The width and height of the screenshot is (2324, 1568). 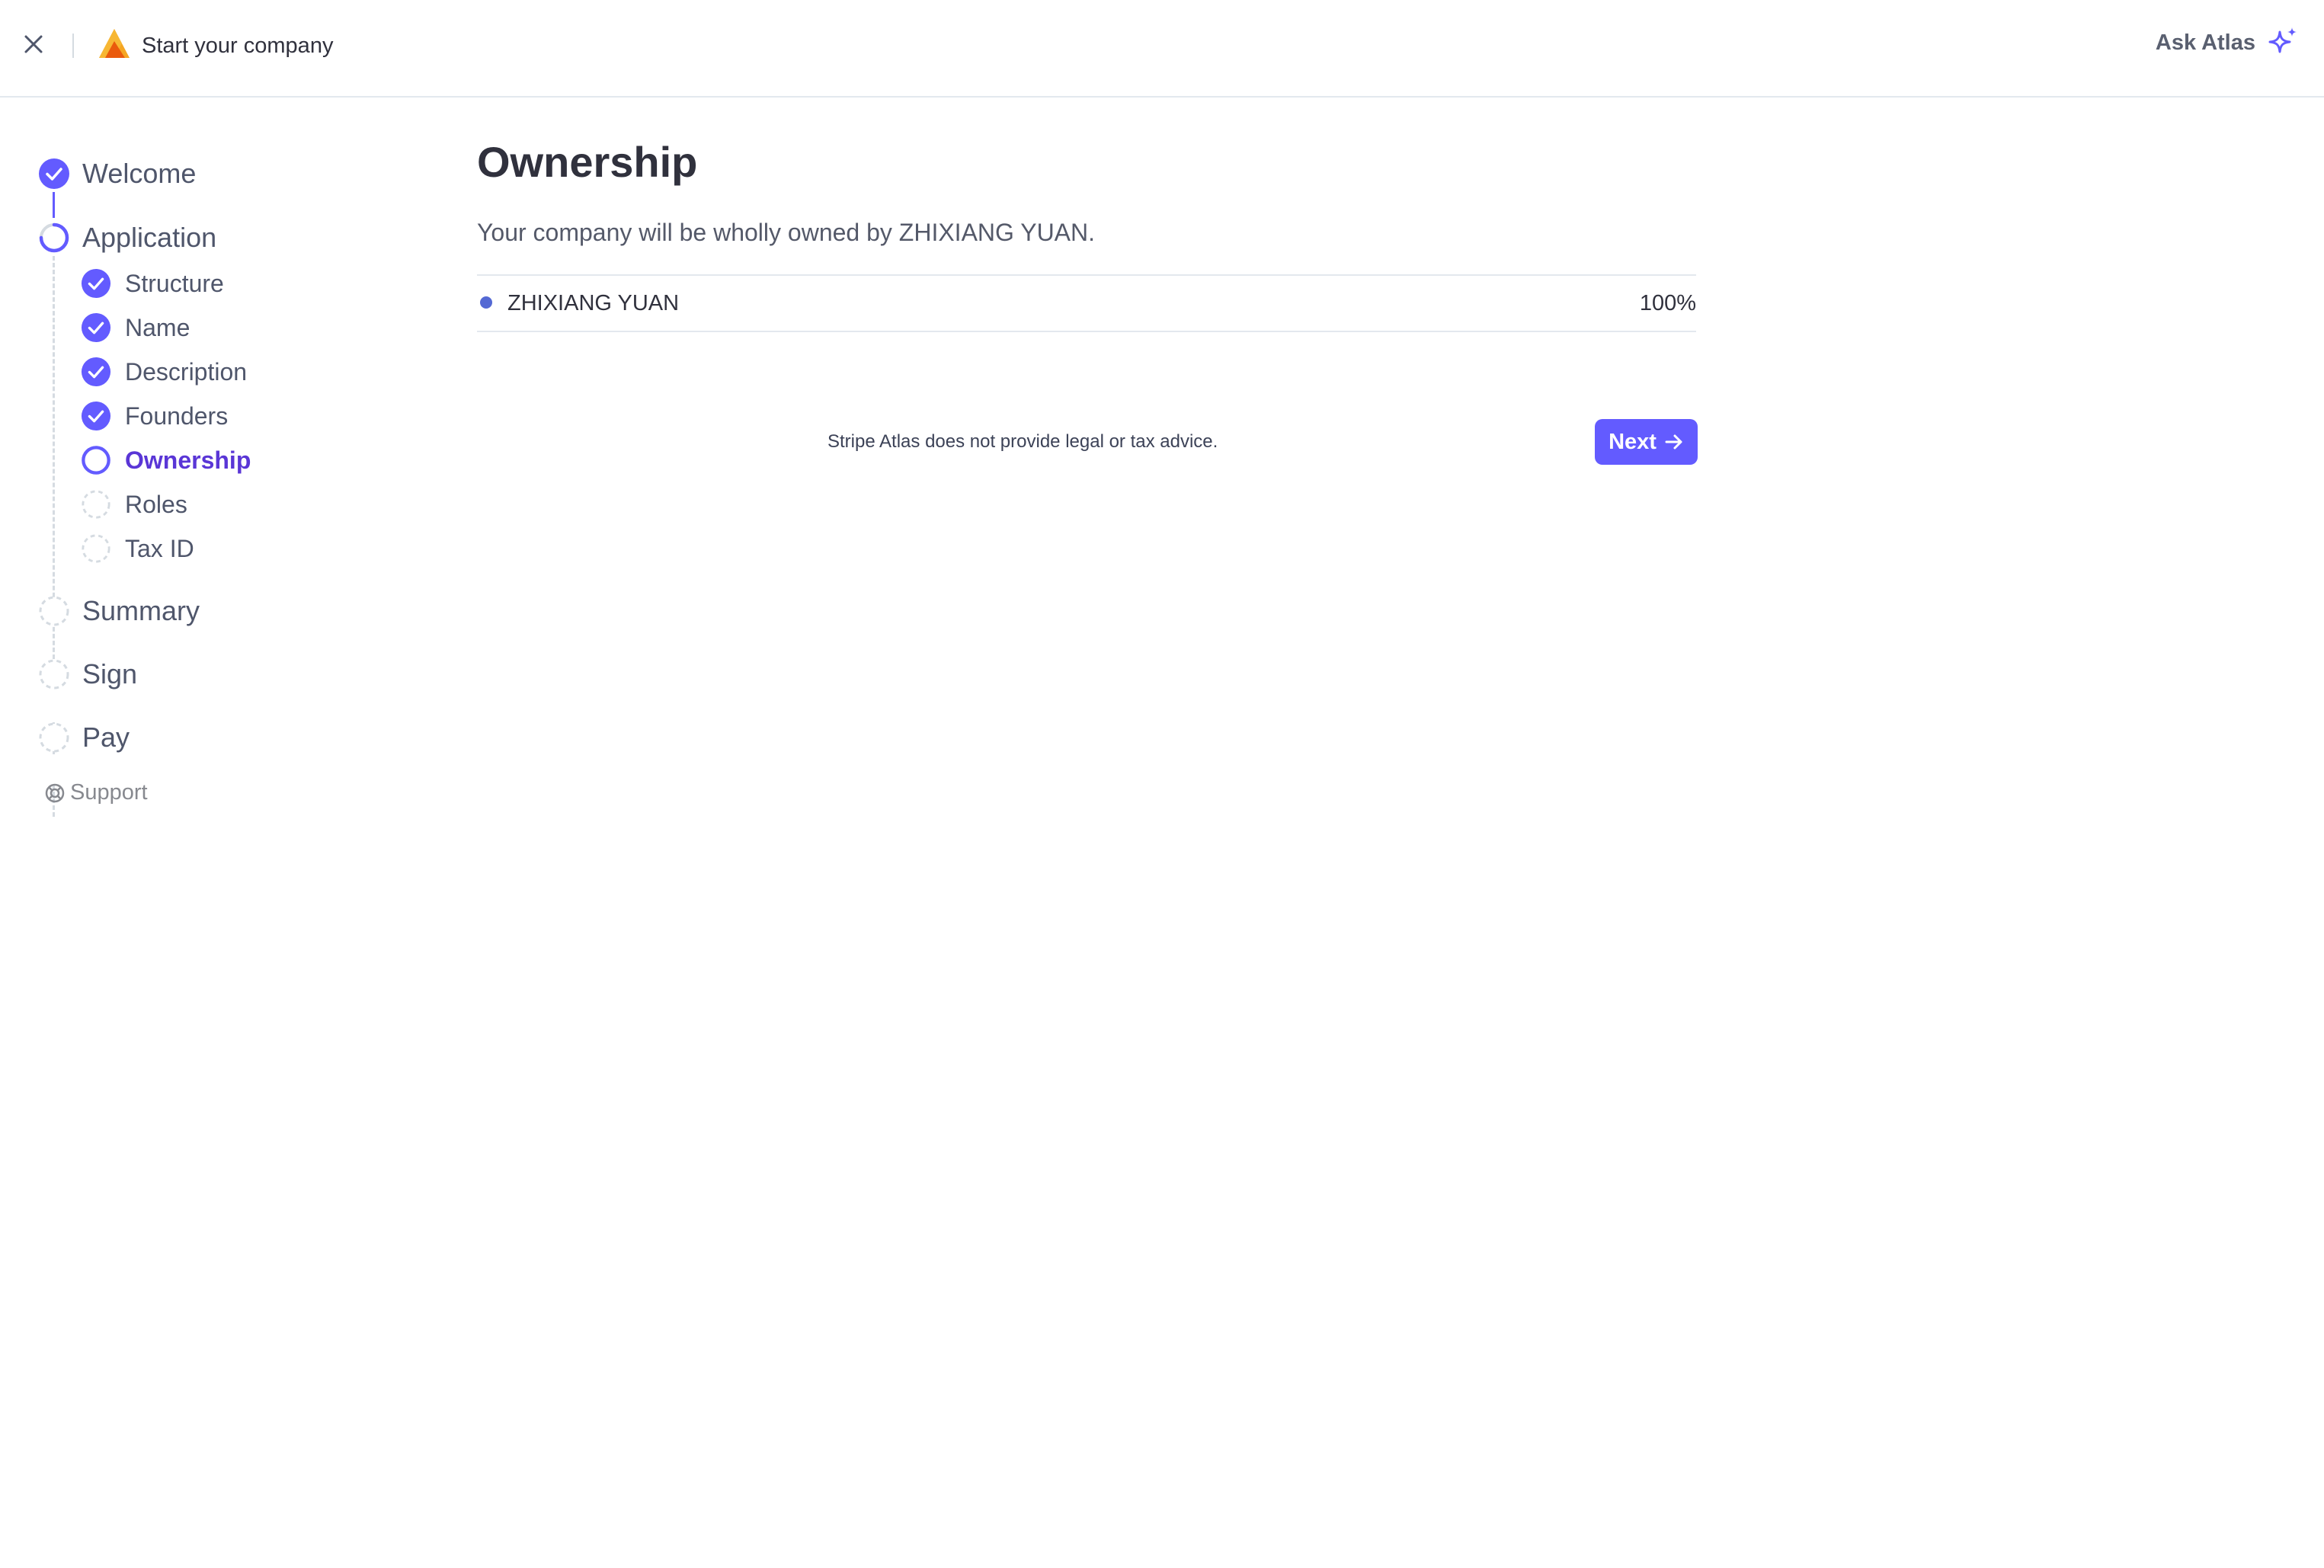 I want to click on close-button, so click(x=33, y=44).